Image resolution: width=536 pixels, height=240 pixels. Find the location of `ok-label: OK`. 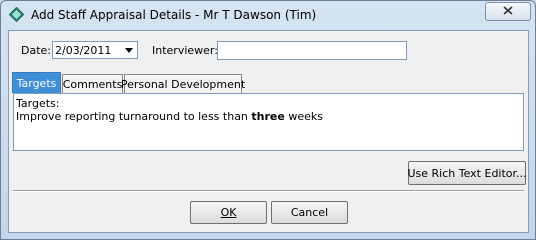

ok-label: OK is located at coordinates (228, 212).